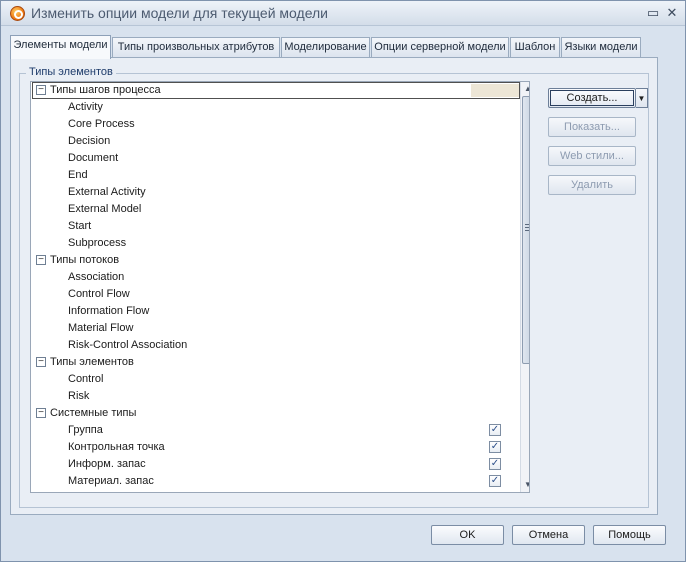  I want to click on tree-node-label: Control, so click(86, 379).